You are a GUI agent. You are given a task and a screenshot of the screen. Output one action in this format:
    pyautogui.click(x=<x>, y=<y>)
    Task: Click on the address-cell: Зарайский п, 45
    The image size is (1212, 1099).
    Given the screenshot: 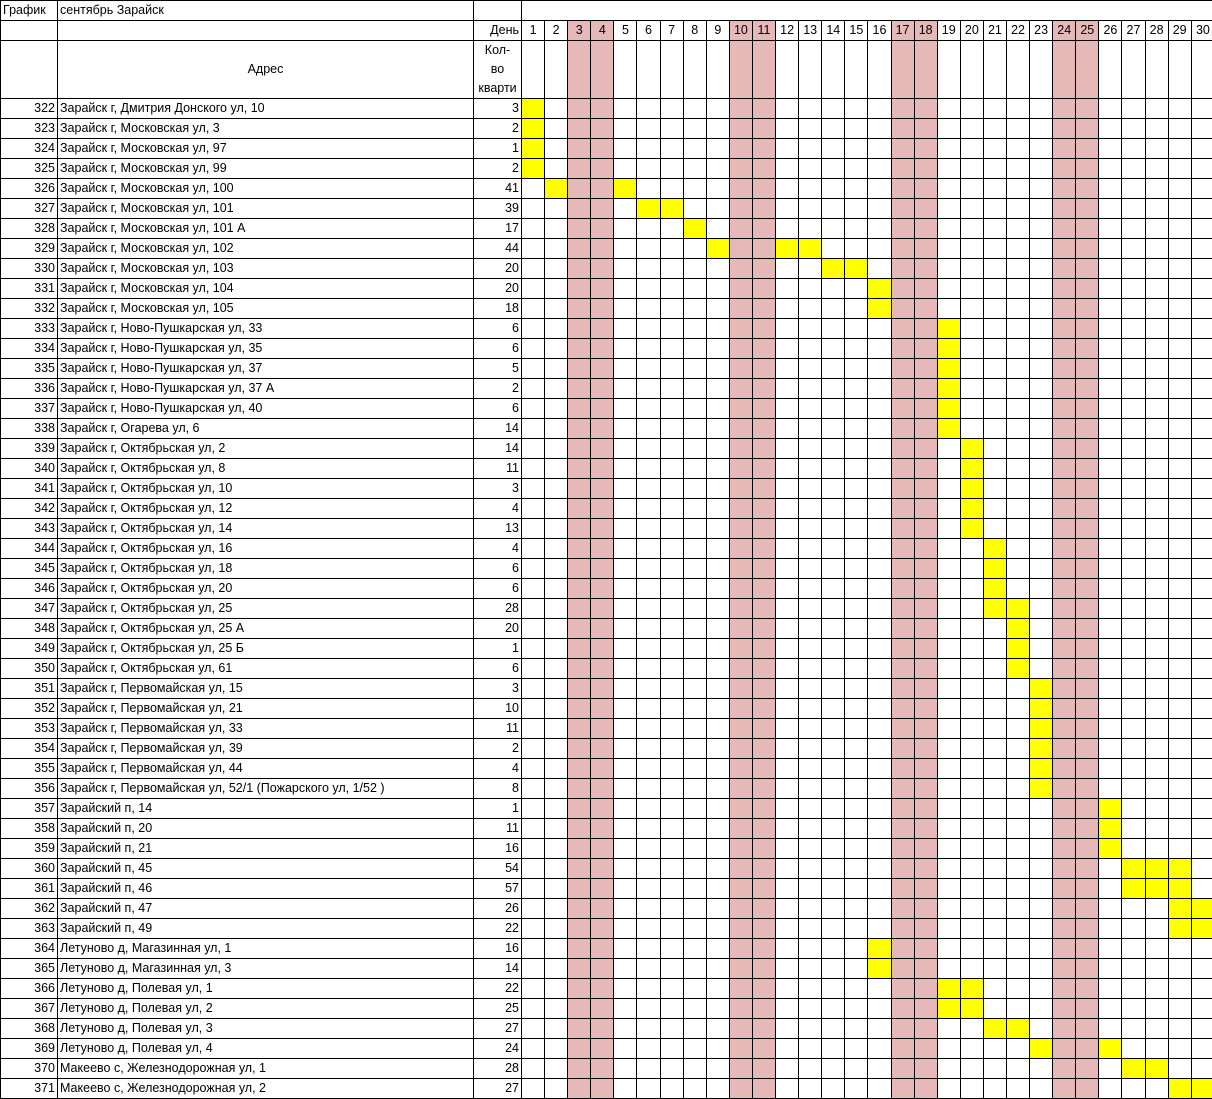 What is the action you would take?
    pyautogui.click(x=266, y=869)
    